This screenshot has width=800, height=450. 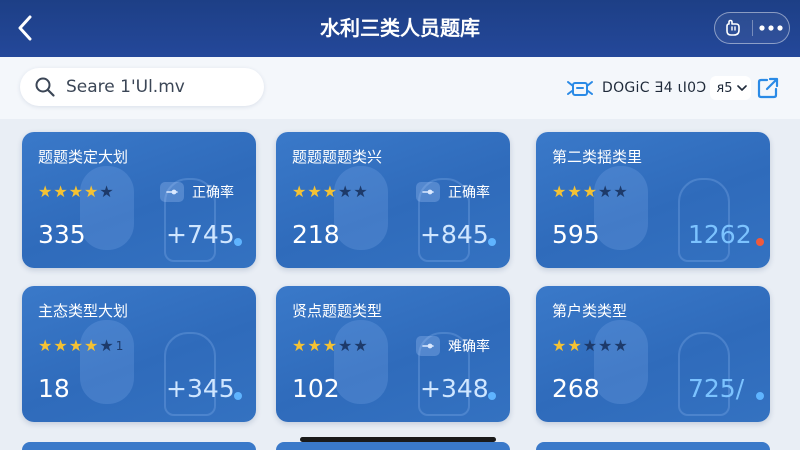 I want to click on question-category-card: 主态类型大划 ★ ★ ★ ★ ★ 1 18 +345, so click(x=139, y=354).